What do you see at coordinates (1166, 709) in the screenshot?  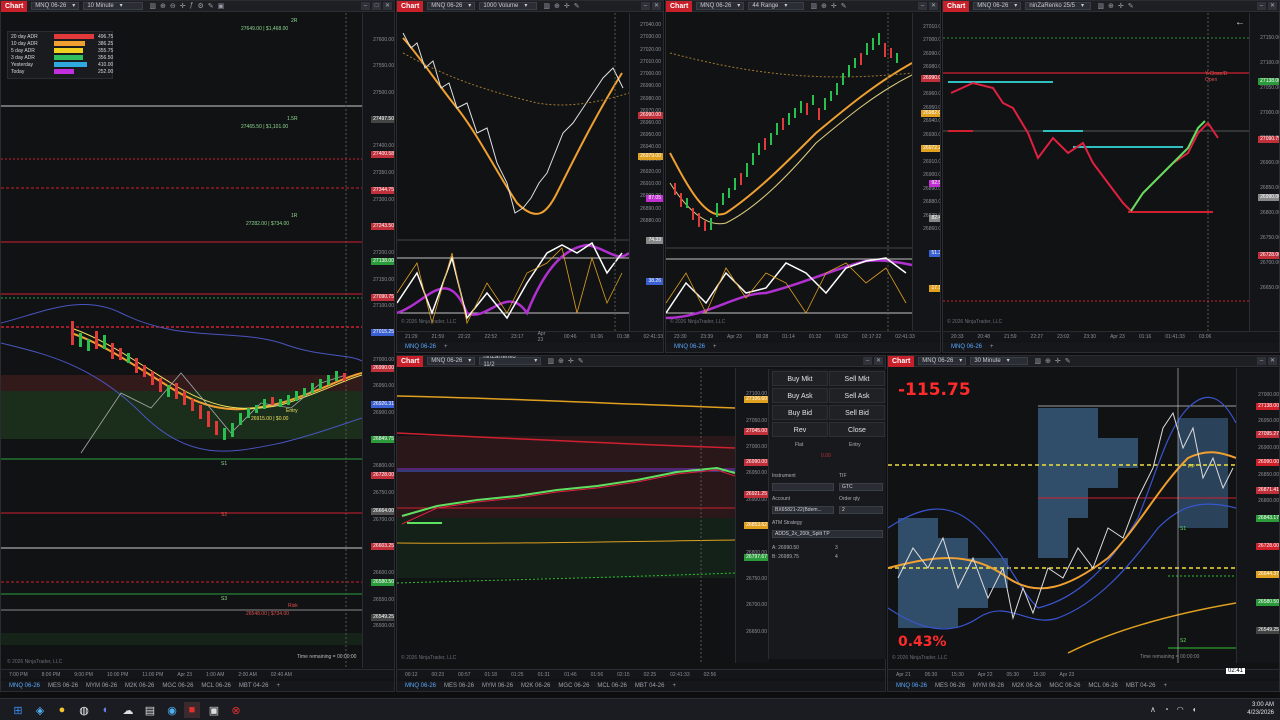 I see `network-icon: ◔` at bounding box center [1166, 709].